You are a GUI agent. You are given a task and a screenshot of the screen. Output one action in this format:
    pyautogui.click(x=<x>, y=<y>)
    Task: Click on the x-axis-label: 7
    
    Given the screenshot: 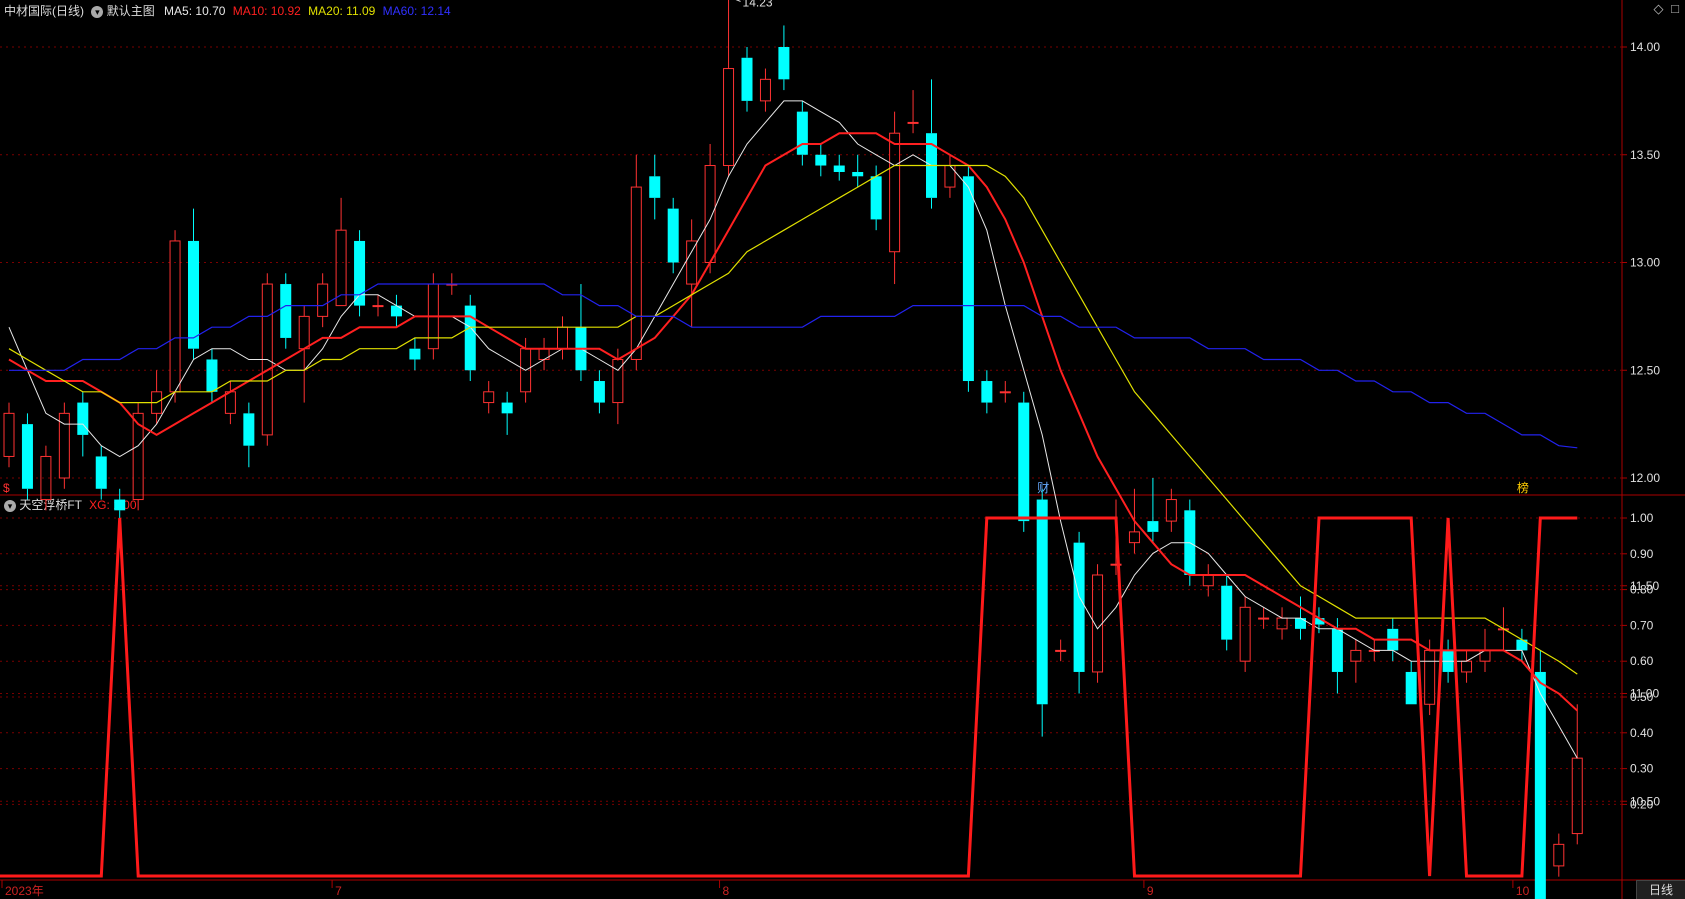 What is the action you would take?
    pyautogui.click(x=338, y=891)
    